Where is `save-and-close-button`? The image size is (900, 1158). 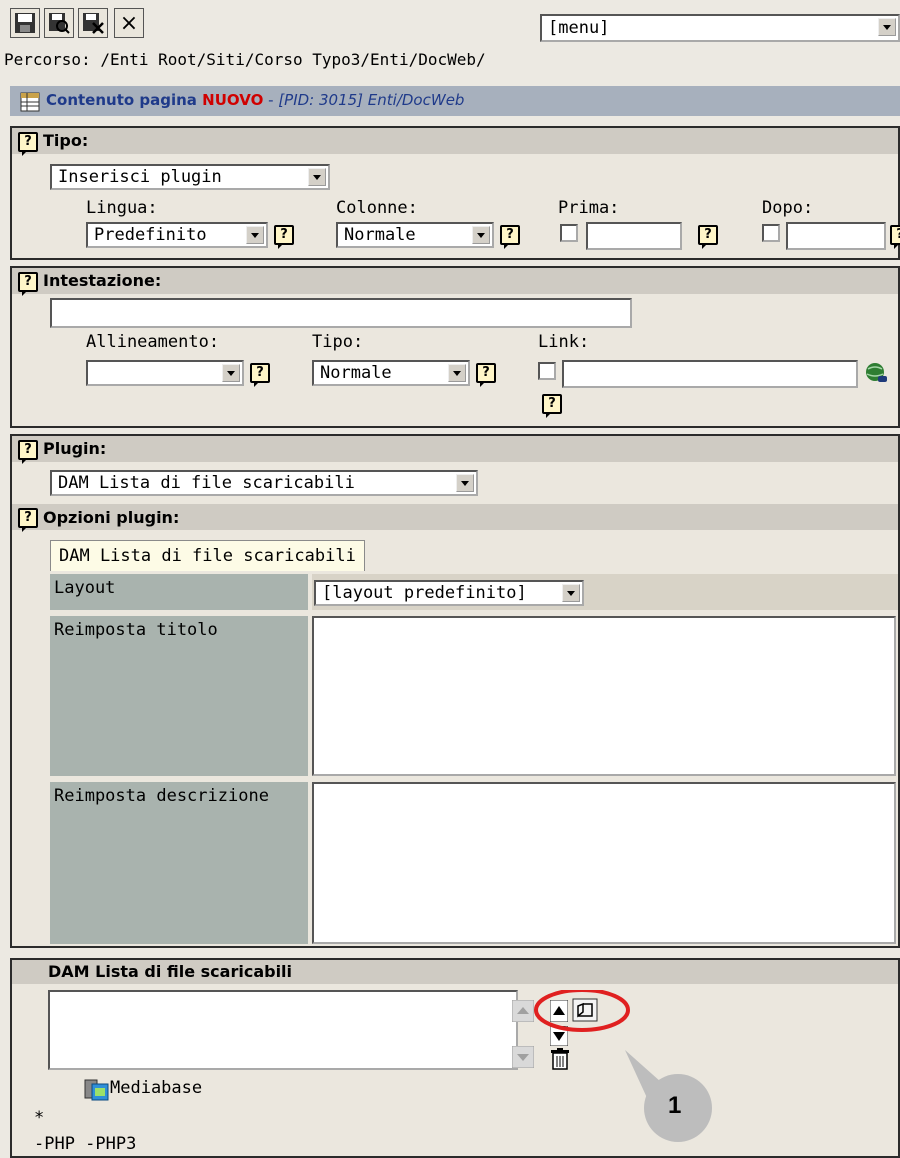
save-and-close-button is located at coordinates (93, 23).